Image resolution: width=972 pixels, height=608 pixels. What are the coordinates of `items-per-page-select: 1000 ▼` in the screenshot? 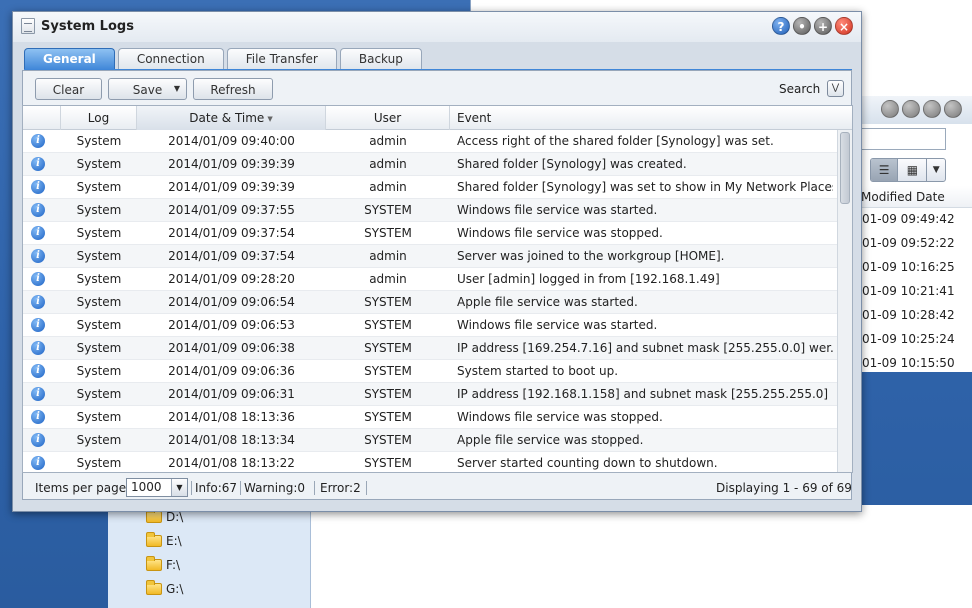 It's located at (157, 487).